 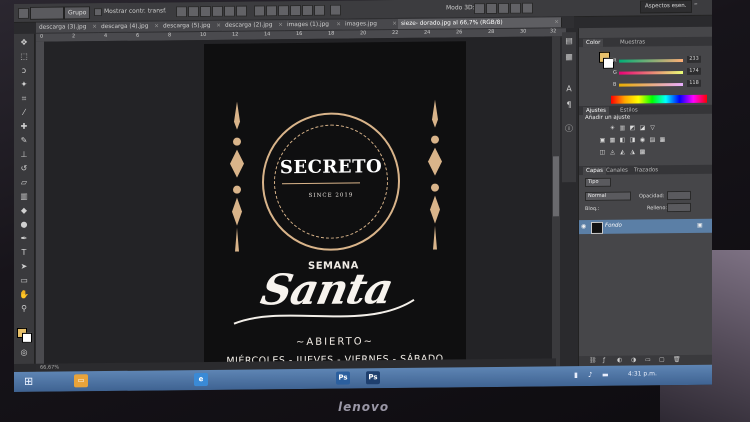 I want to click on history-icon: ▤, so click(x=569, y=41).